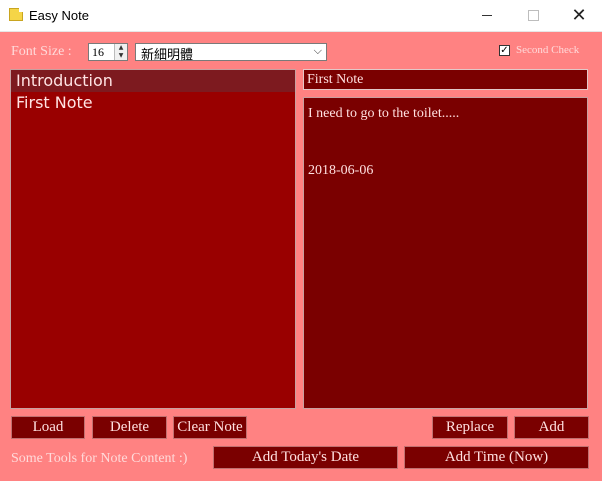  Describe the element at coordinates (301, 16) in the screenshot. I see `title-bar: Easy Note ✕` at that location.